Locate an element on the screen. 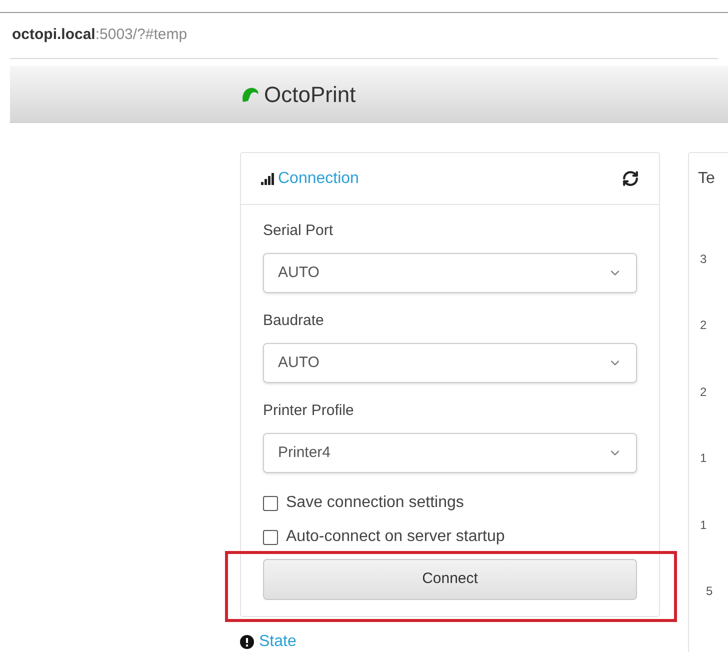 The image size is (728, 652). axis-label: 3 is located at coordinates (704, 259).